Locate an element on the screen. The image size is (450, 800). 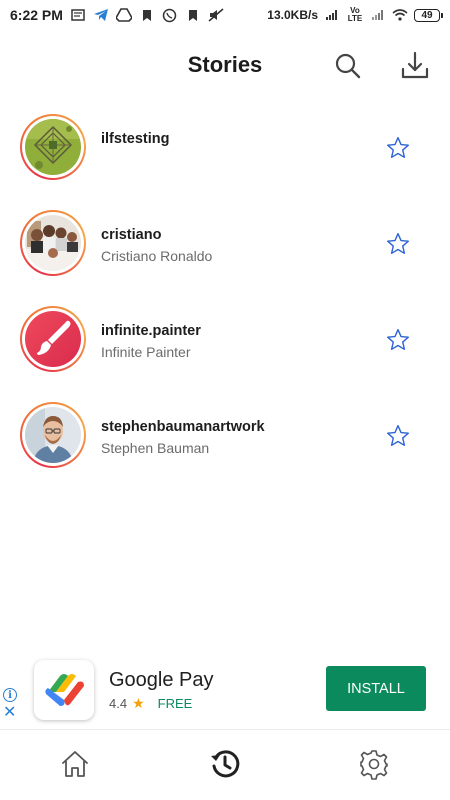
story-text: infinite.painter Infinite Painter is located at coordinates (151, 342).